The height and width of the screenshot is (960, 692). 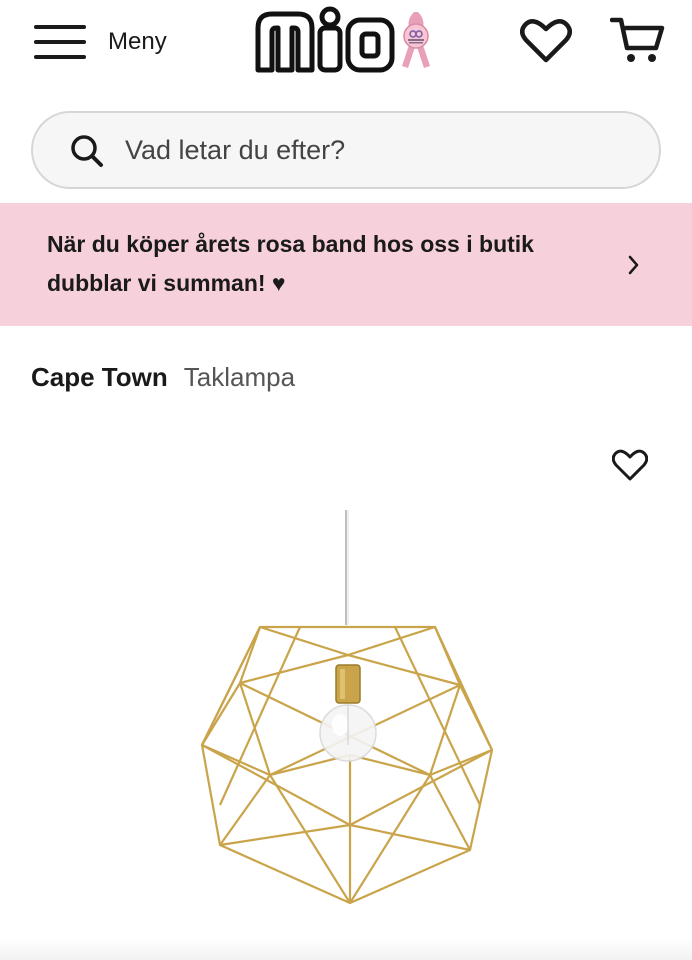 I want to click on menu-button: Meny, so click(x=100, y=42).